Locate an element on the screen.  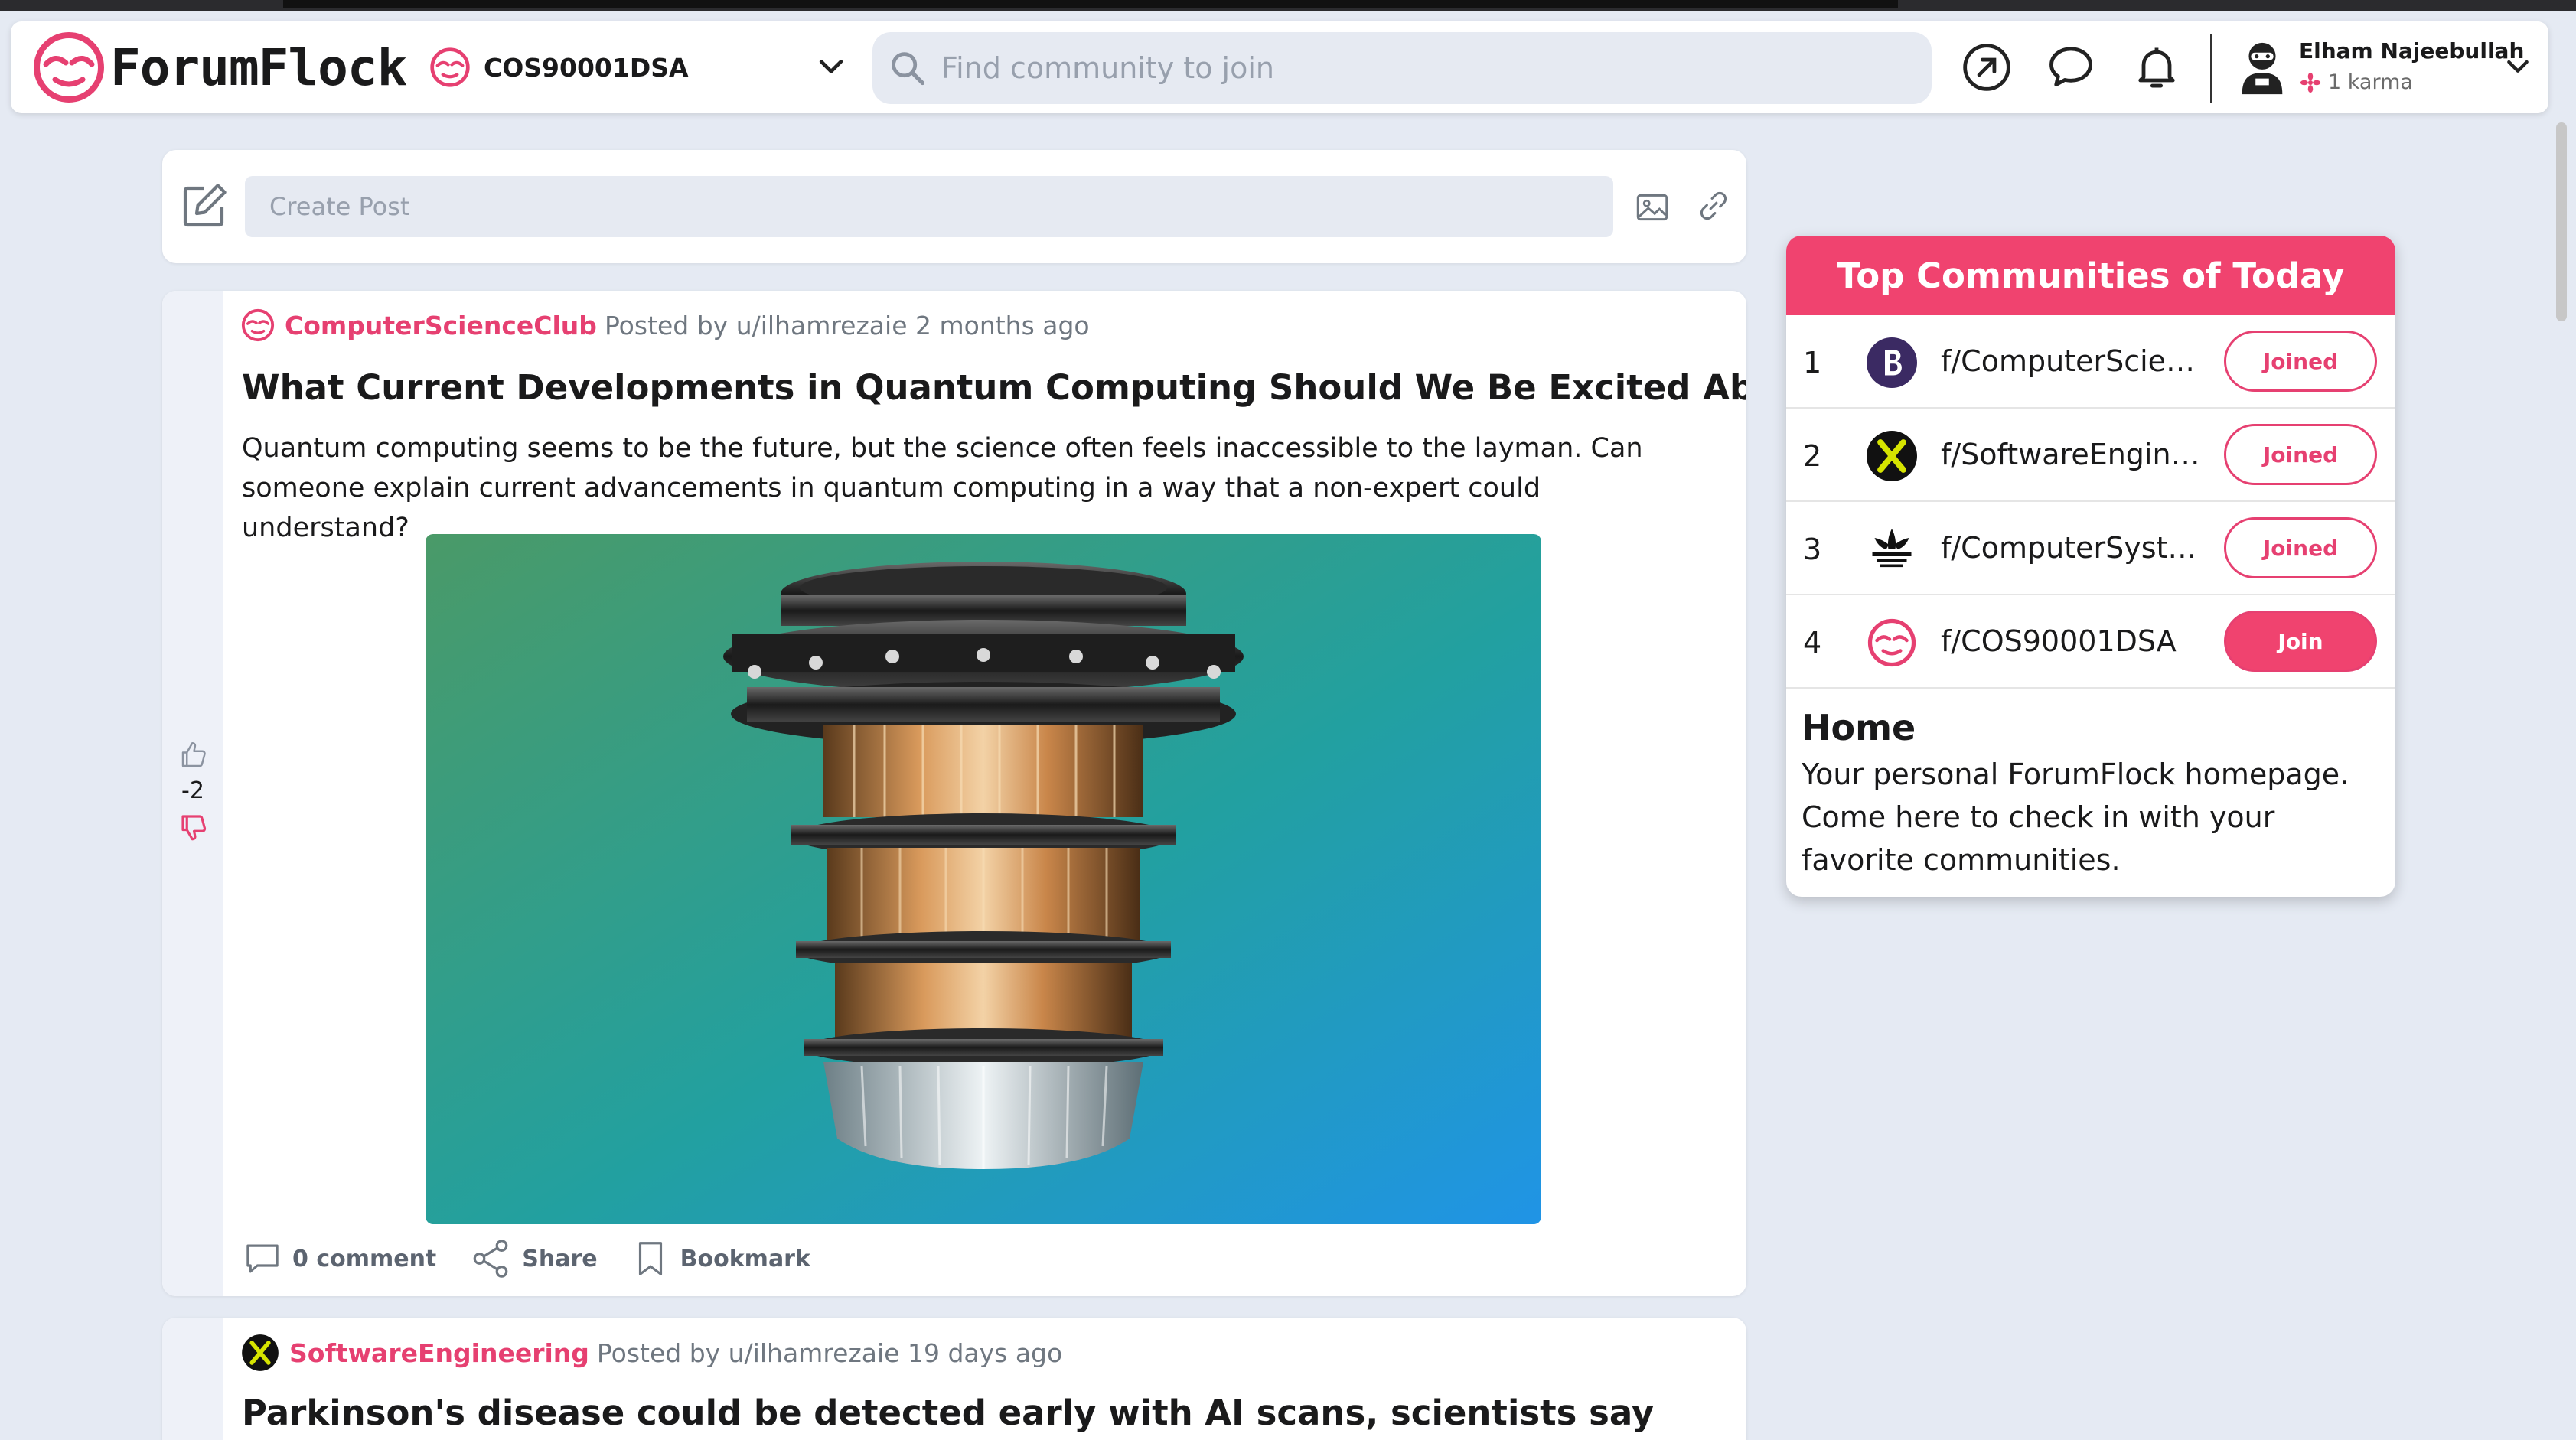
create-post-input: Create Post is located at coordinates (929, 206).